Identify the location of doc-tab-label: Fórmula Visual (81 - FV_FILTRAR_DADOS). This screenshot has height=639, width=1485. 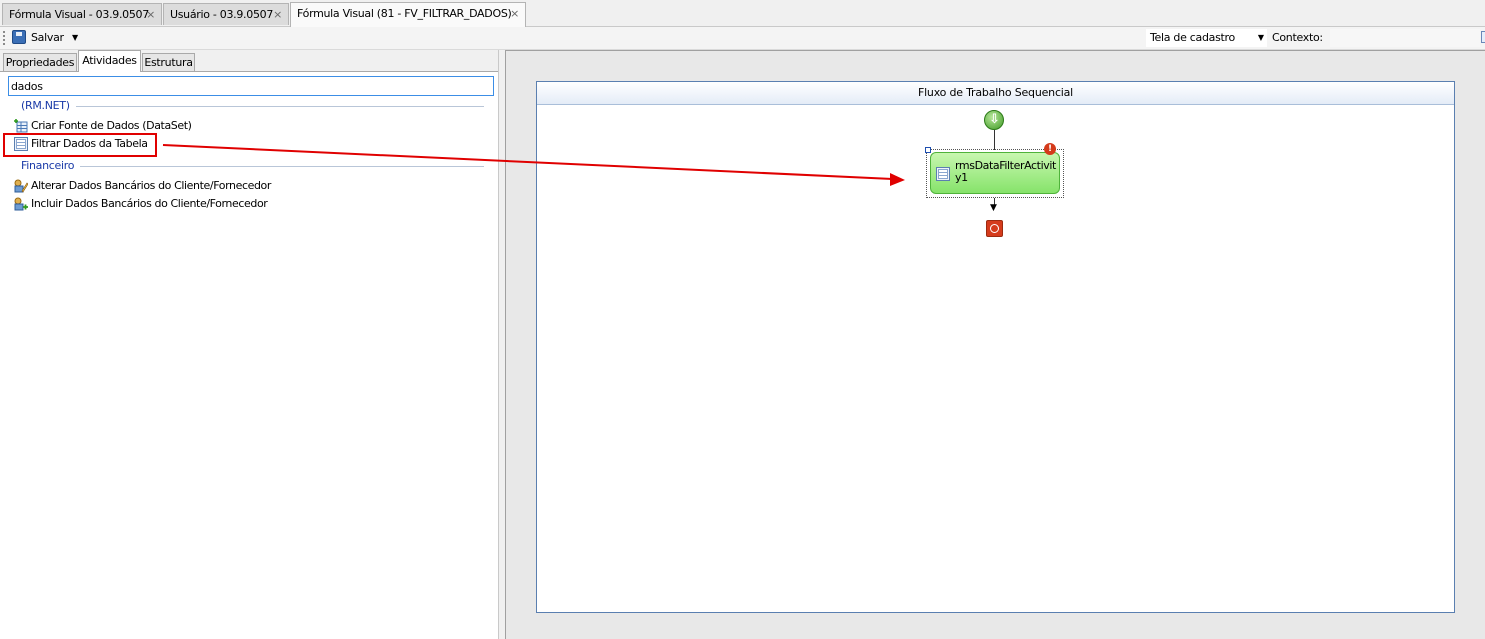
(404, 13).